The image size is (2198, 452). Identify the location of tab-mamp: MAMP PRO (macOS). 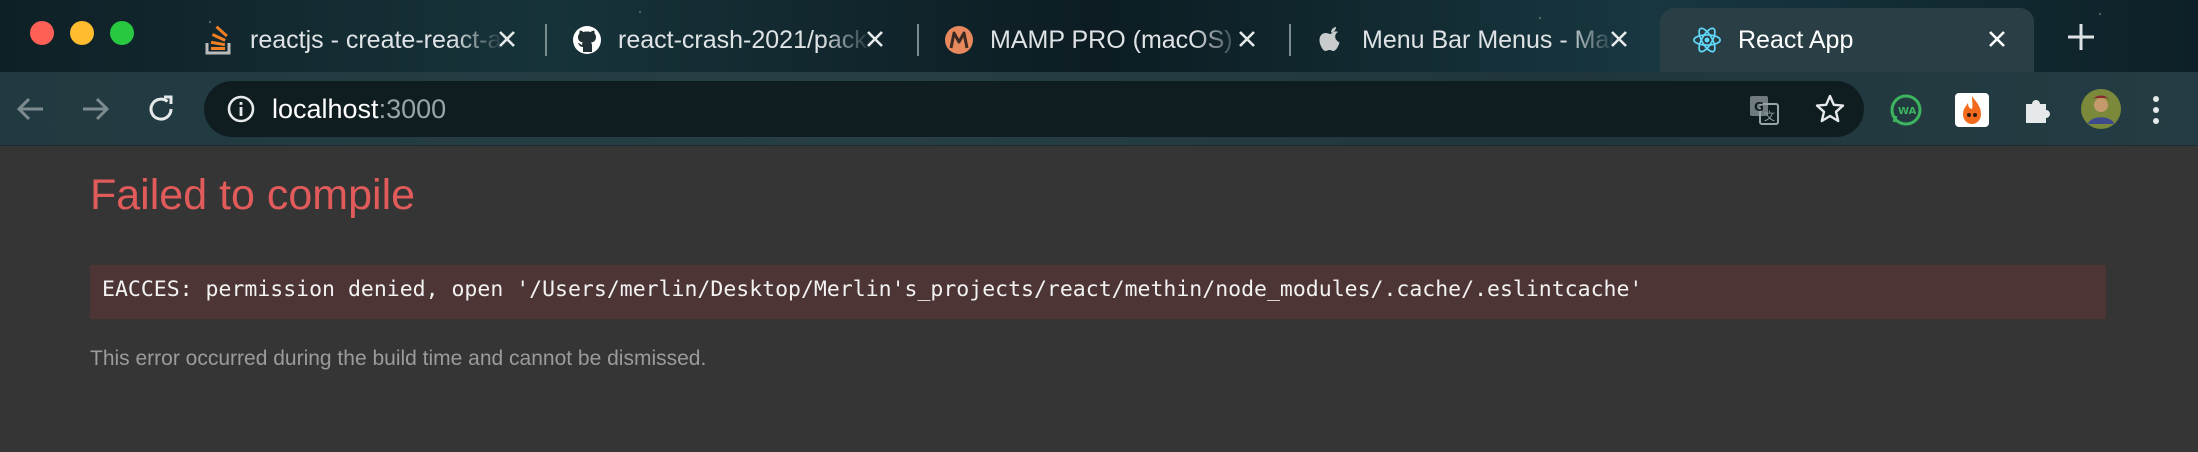
(1098, 40).